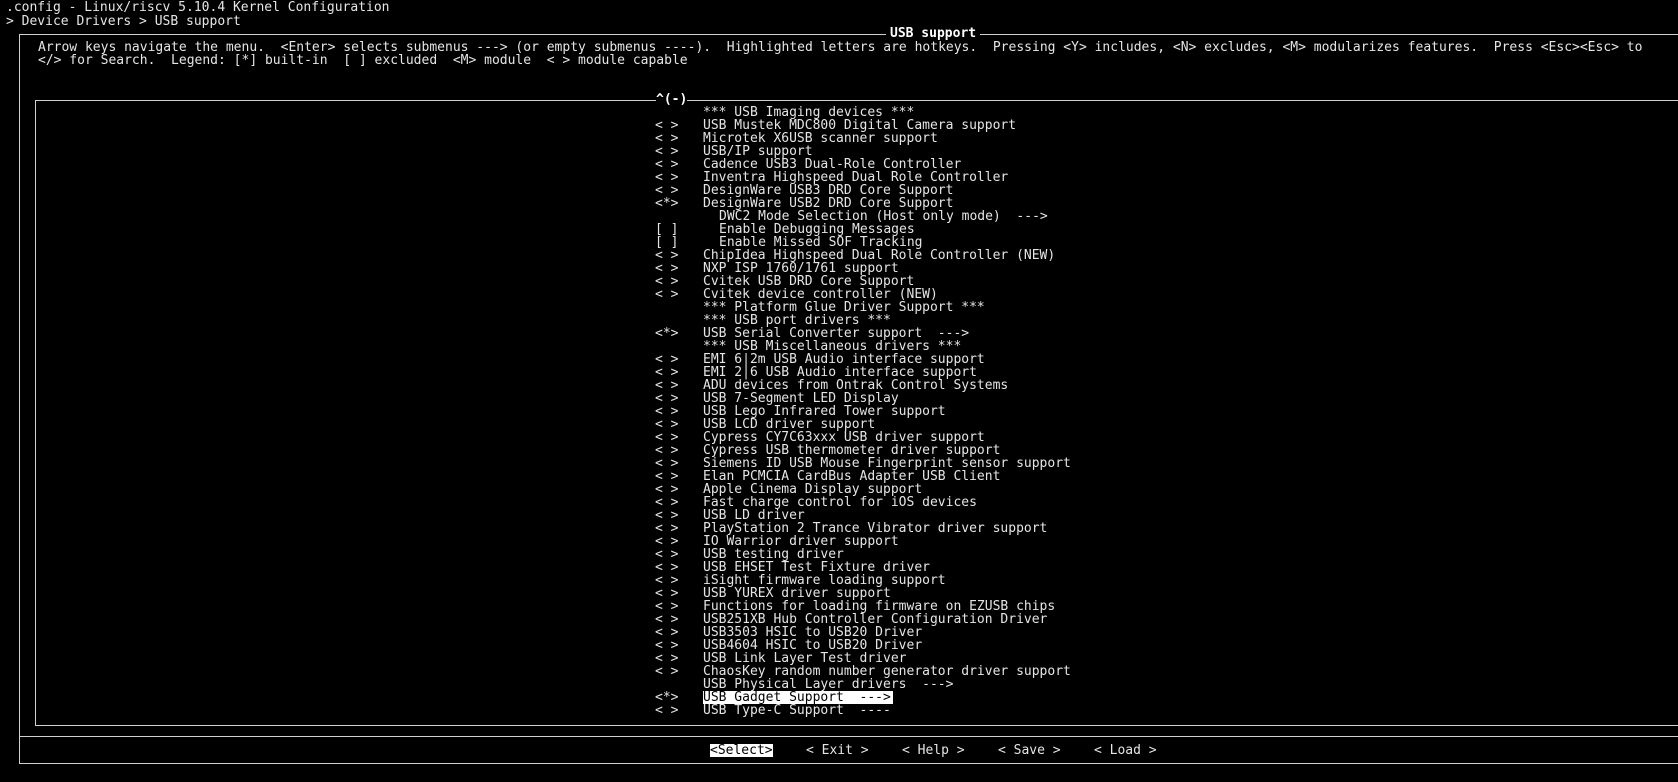 The height and width of the screenshot is (782, 1678). I want to click on help-button: < Help >, so click(933, 750).